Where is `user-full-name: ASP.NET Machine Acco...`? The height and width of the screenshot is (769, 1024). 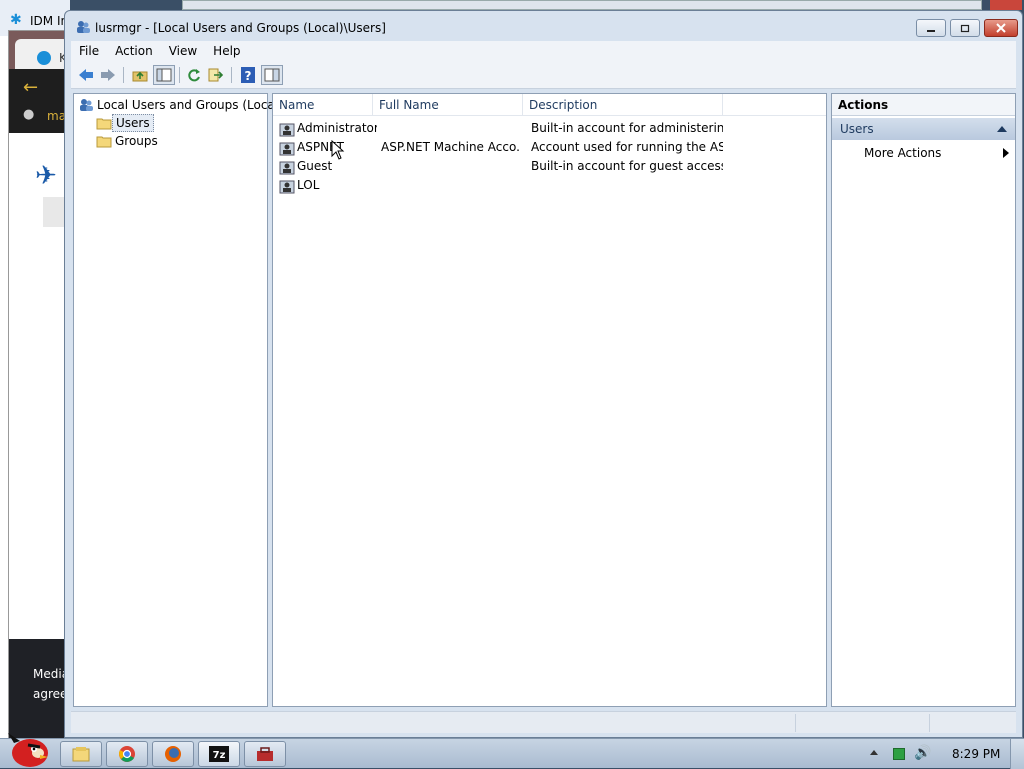 user-full-name: ASP.NET Machine Acco... is located at coordinates (451, 147).